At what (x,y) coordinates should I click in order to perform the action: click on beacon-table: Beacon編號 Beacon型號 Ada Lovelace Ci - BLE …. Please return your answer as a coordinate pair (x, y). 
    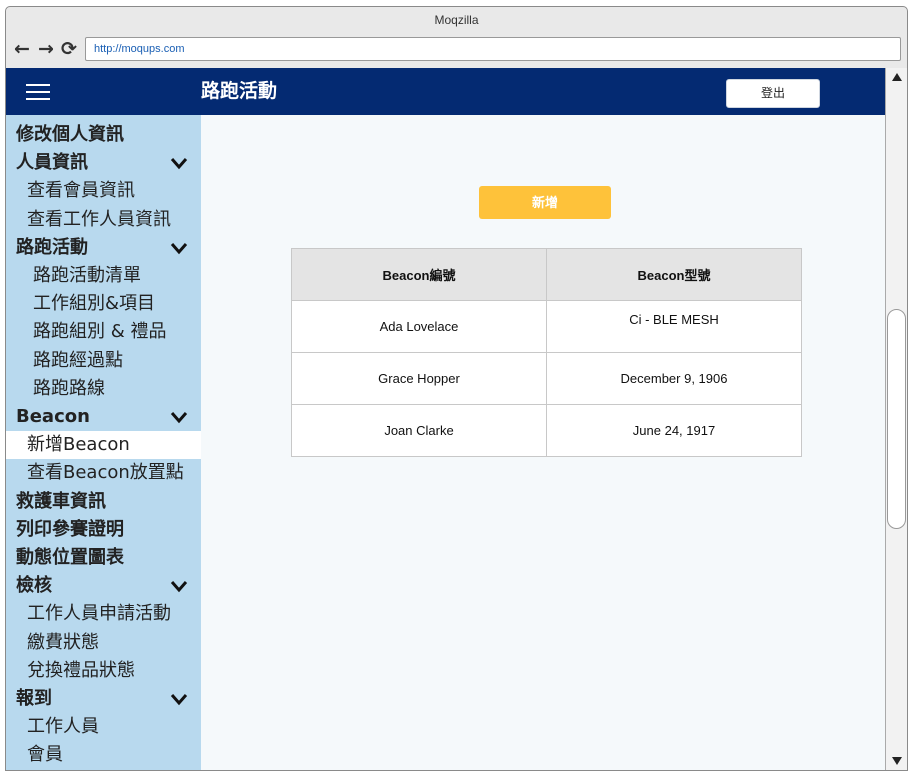
    Looking at the image, I should click on (546, 352).